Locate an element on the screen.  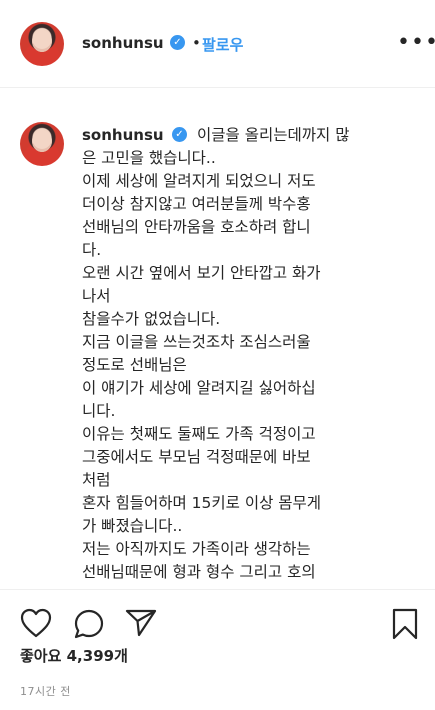
caption-line: 이유는 첫째도 둘째도 가족 걱정이고 is located at coordinates (199, 434).